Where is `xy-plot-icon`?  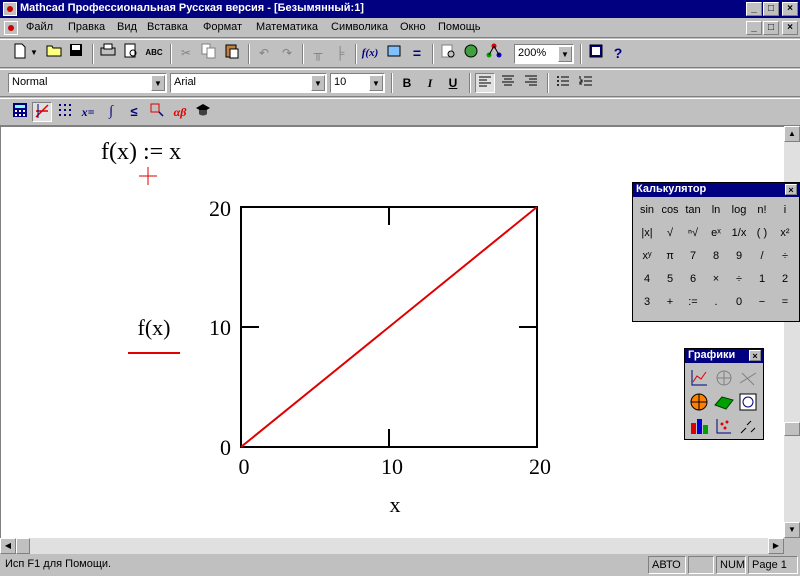
xy-plot-icon is located at coordinates (699, 378).